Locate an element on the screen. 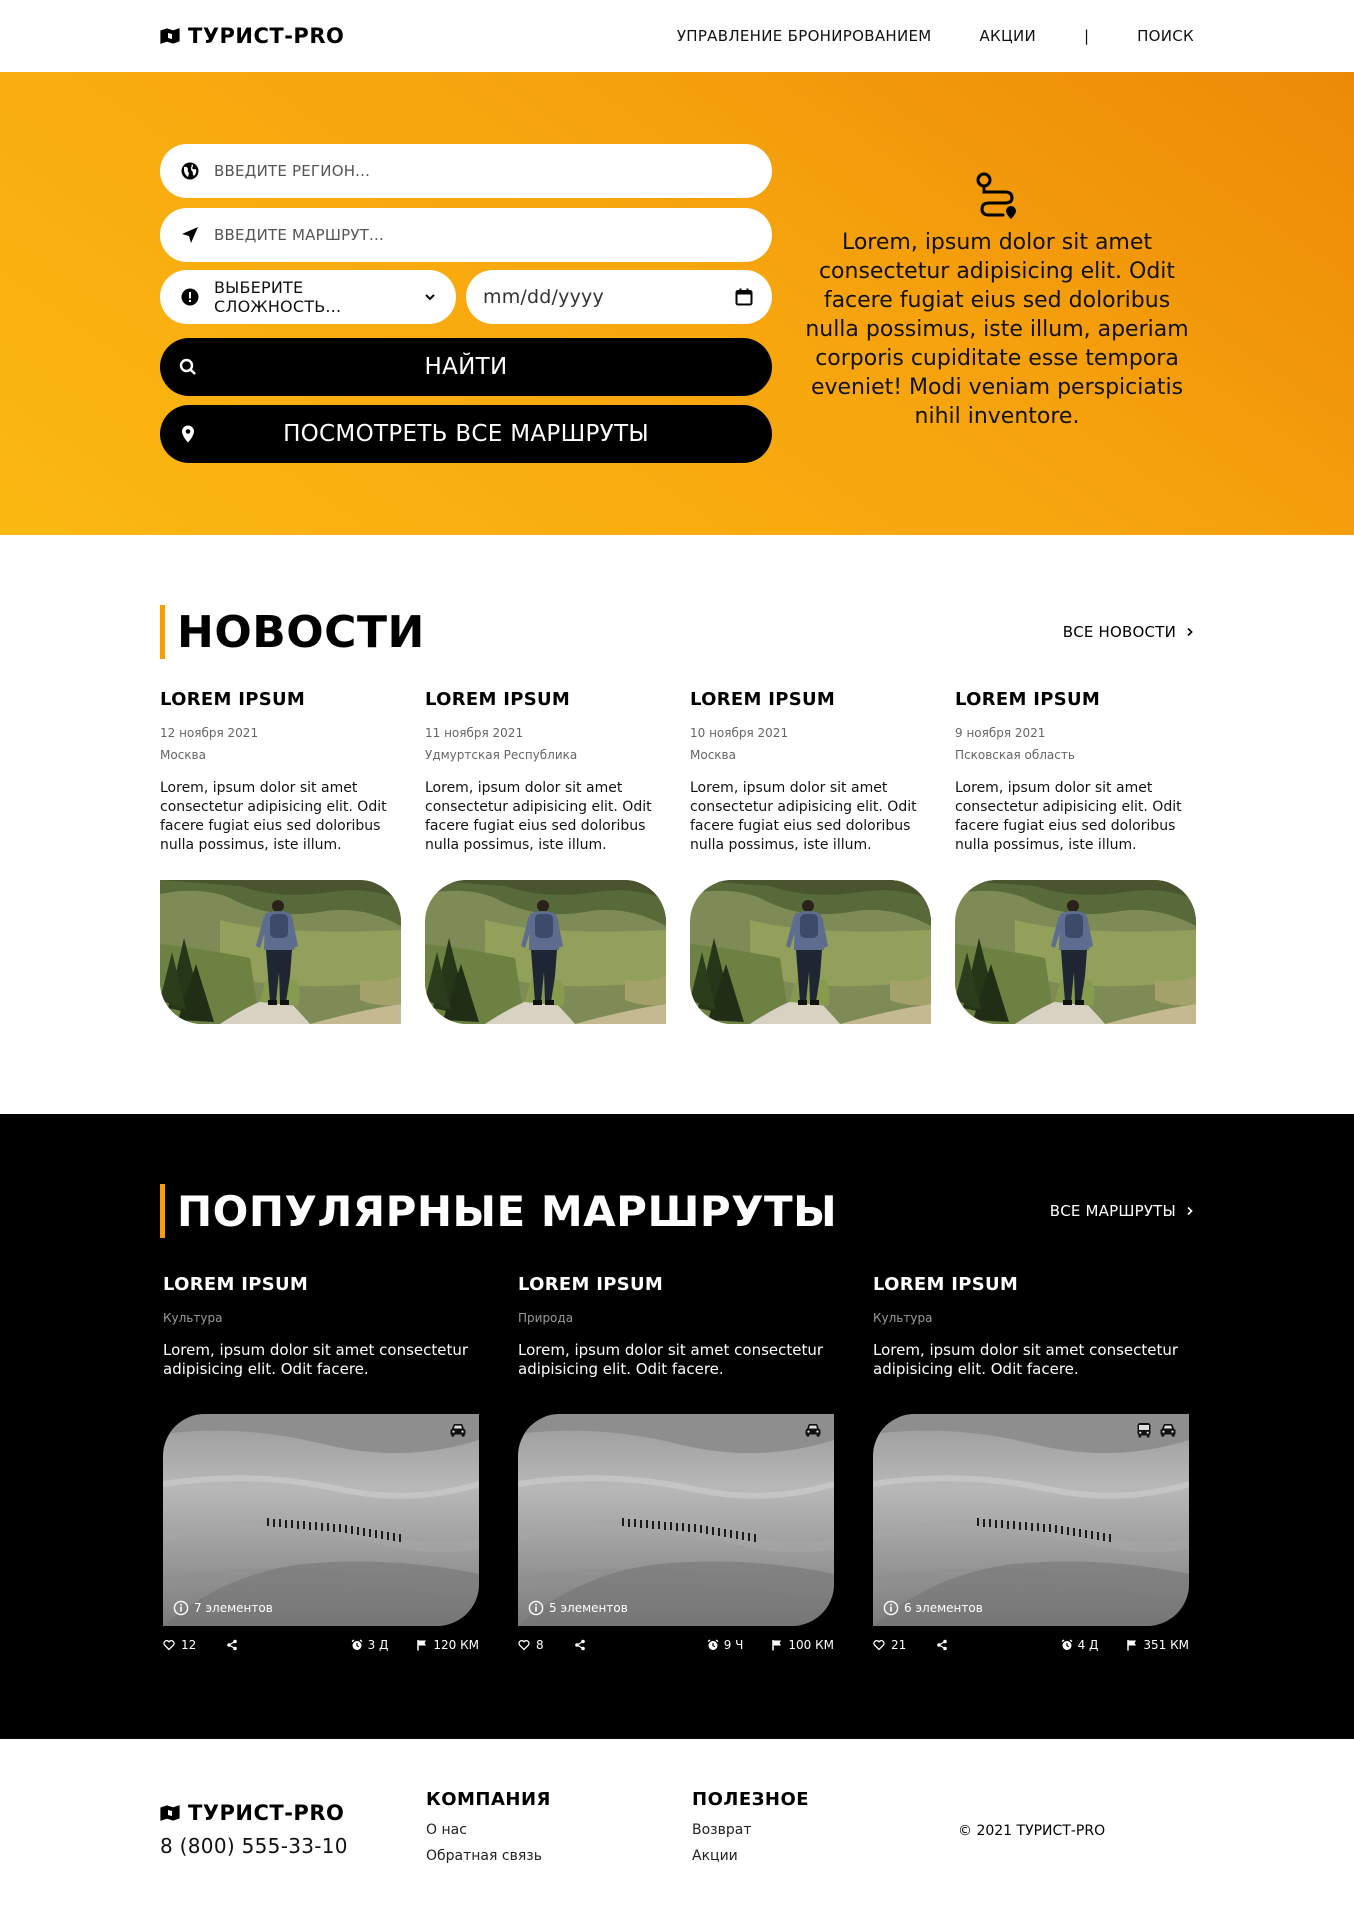 This screenshot has width=1354, height=1923. search-icon is located at coordinates (187, 366).